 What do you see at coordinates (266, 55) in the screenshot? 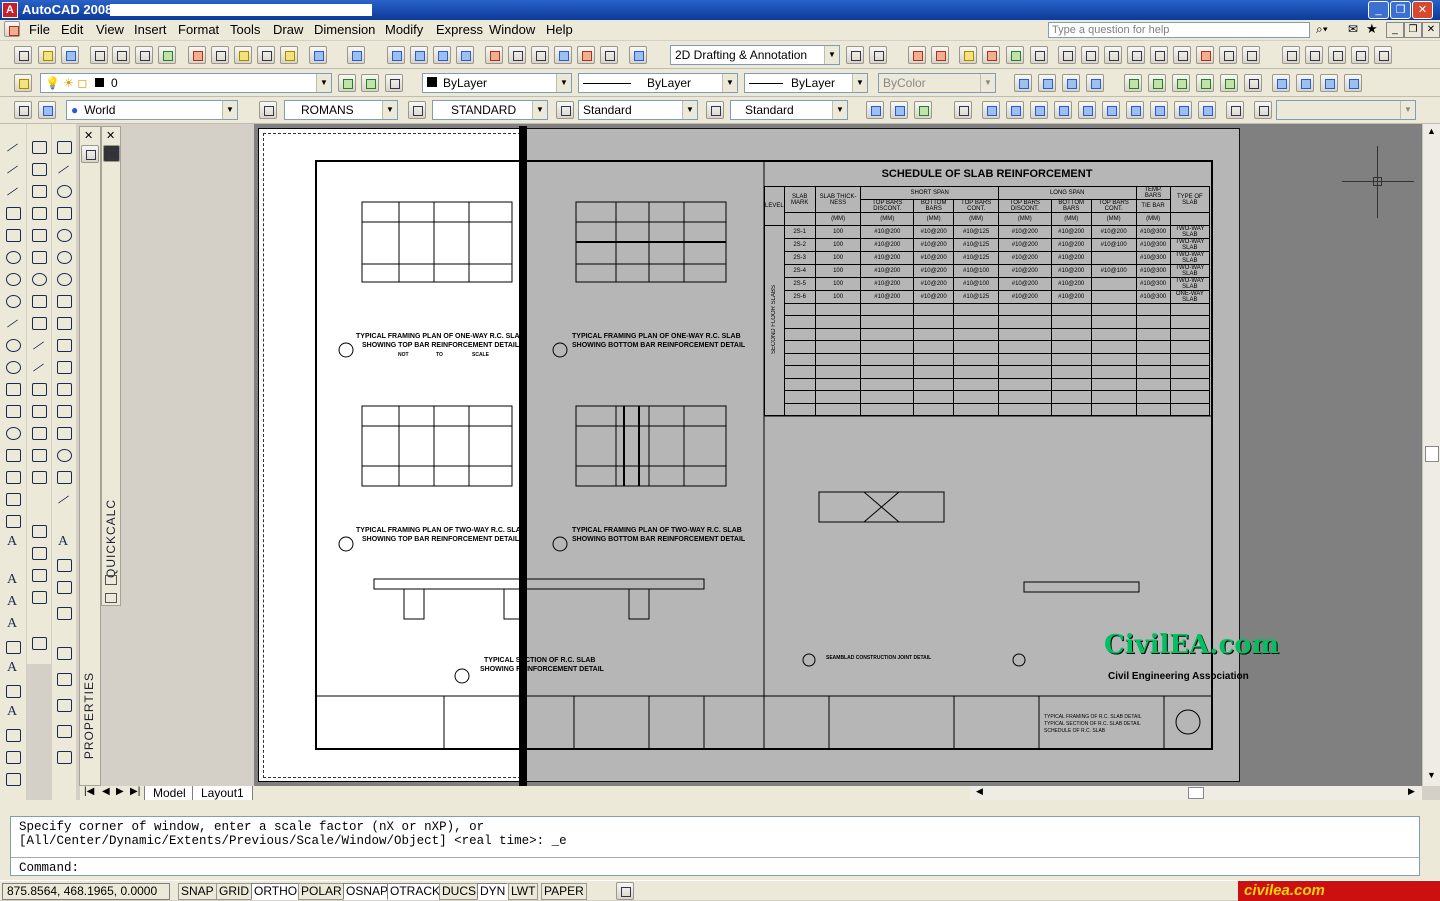
I see `match-properties-icon` at bounding box center [266, 55].